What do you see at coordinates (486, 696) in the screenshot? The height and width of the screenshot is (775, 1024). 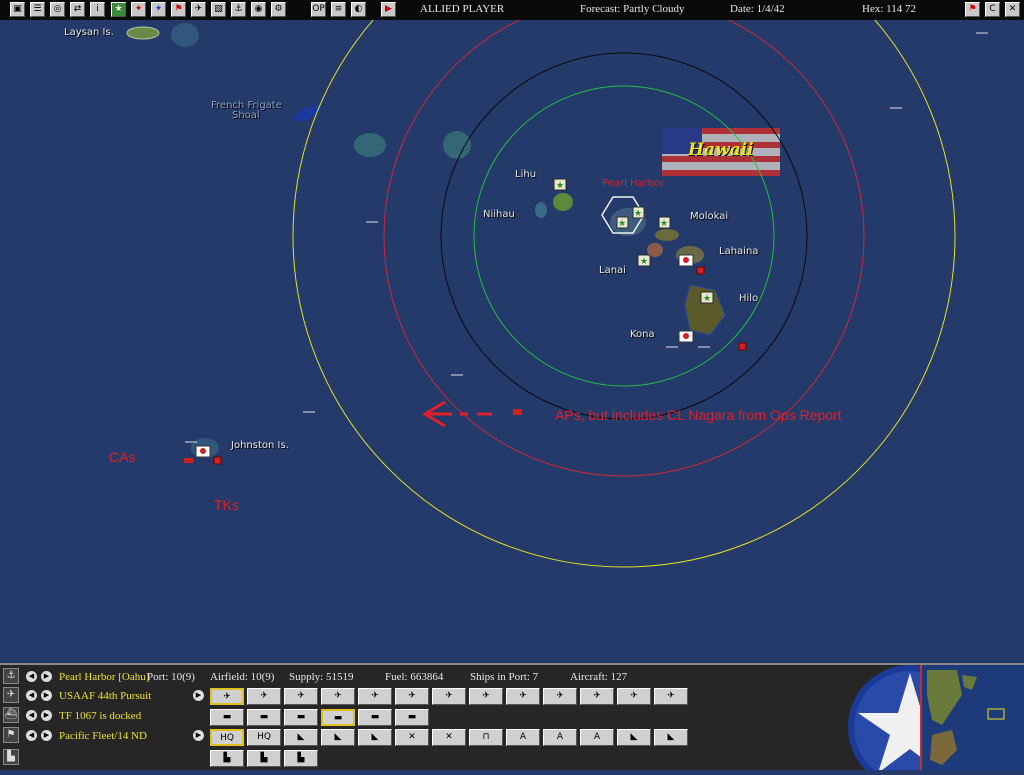 I see `aircraft-button-8: ✈` at bounding box center [486, 696].